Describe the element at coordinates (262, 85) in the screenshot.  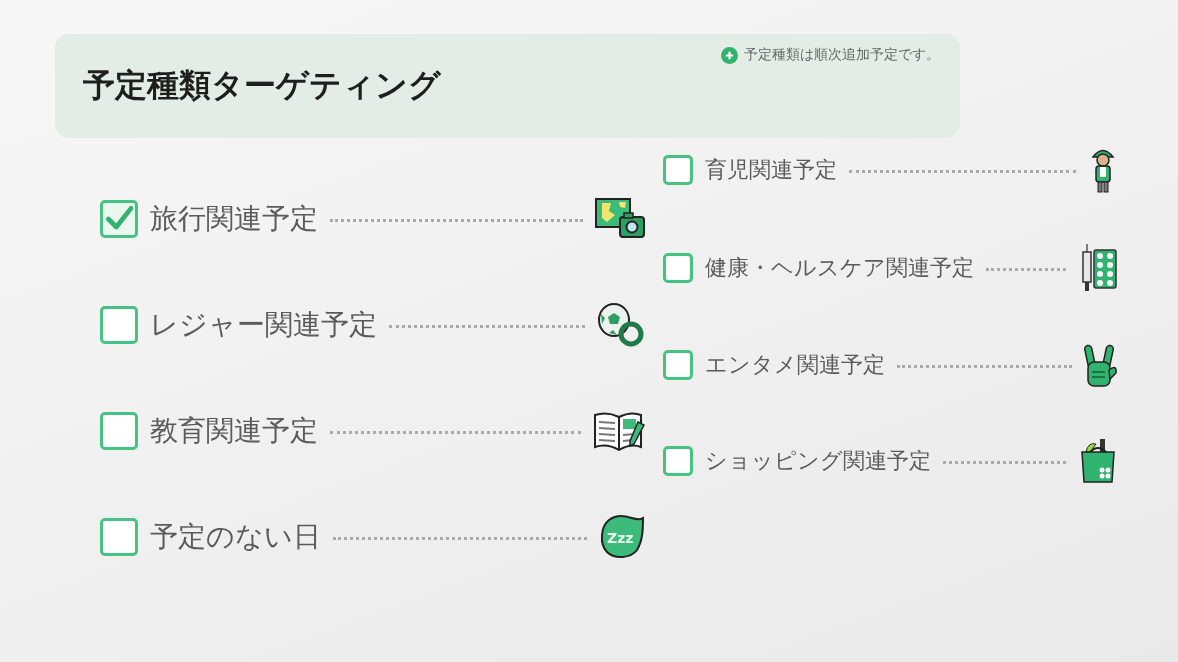
I see `page-title: 予定種類ターゲティング` at that location.